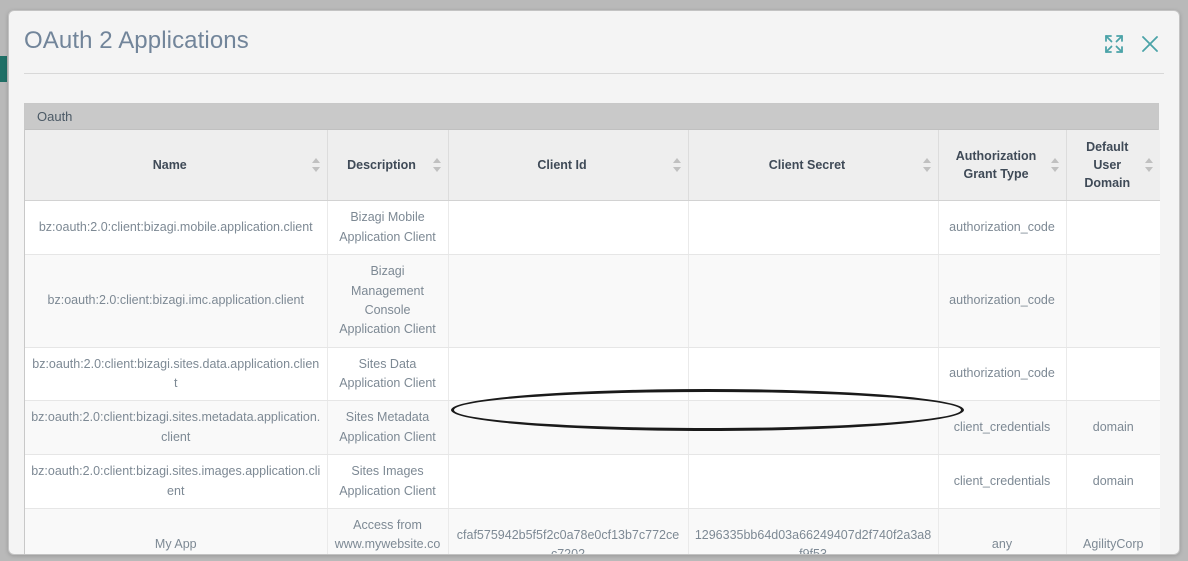 Image resolution: width=1188 pixels, height=561 pixels. Describe the element at coordinates (1150, 44) in the screenshot. I see `close-icon` at that location.